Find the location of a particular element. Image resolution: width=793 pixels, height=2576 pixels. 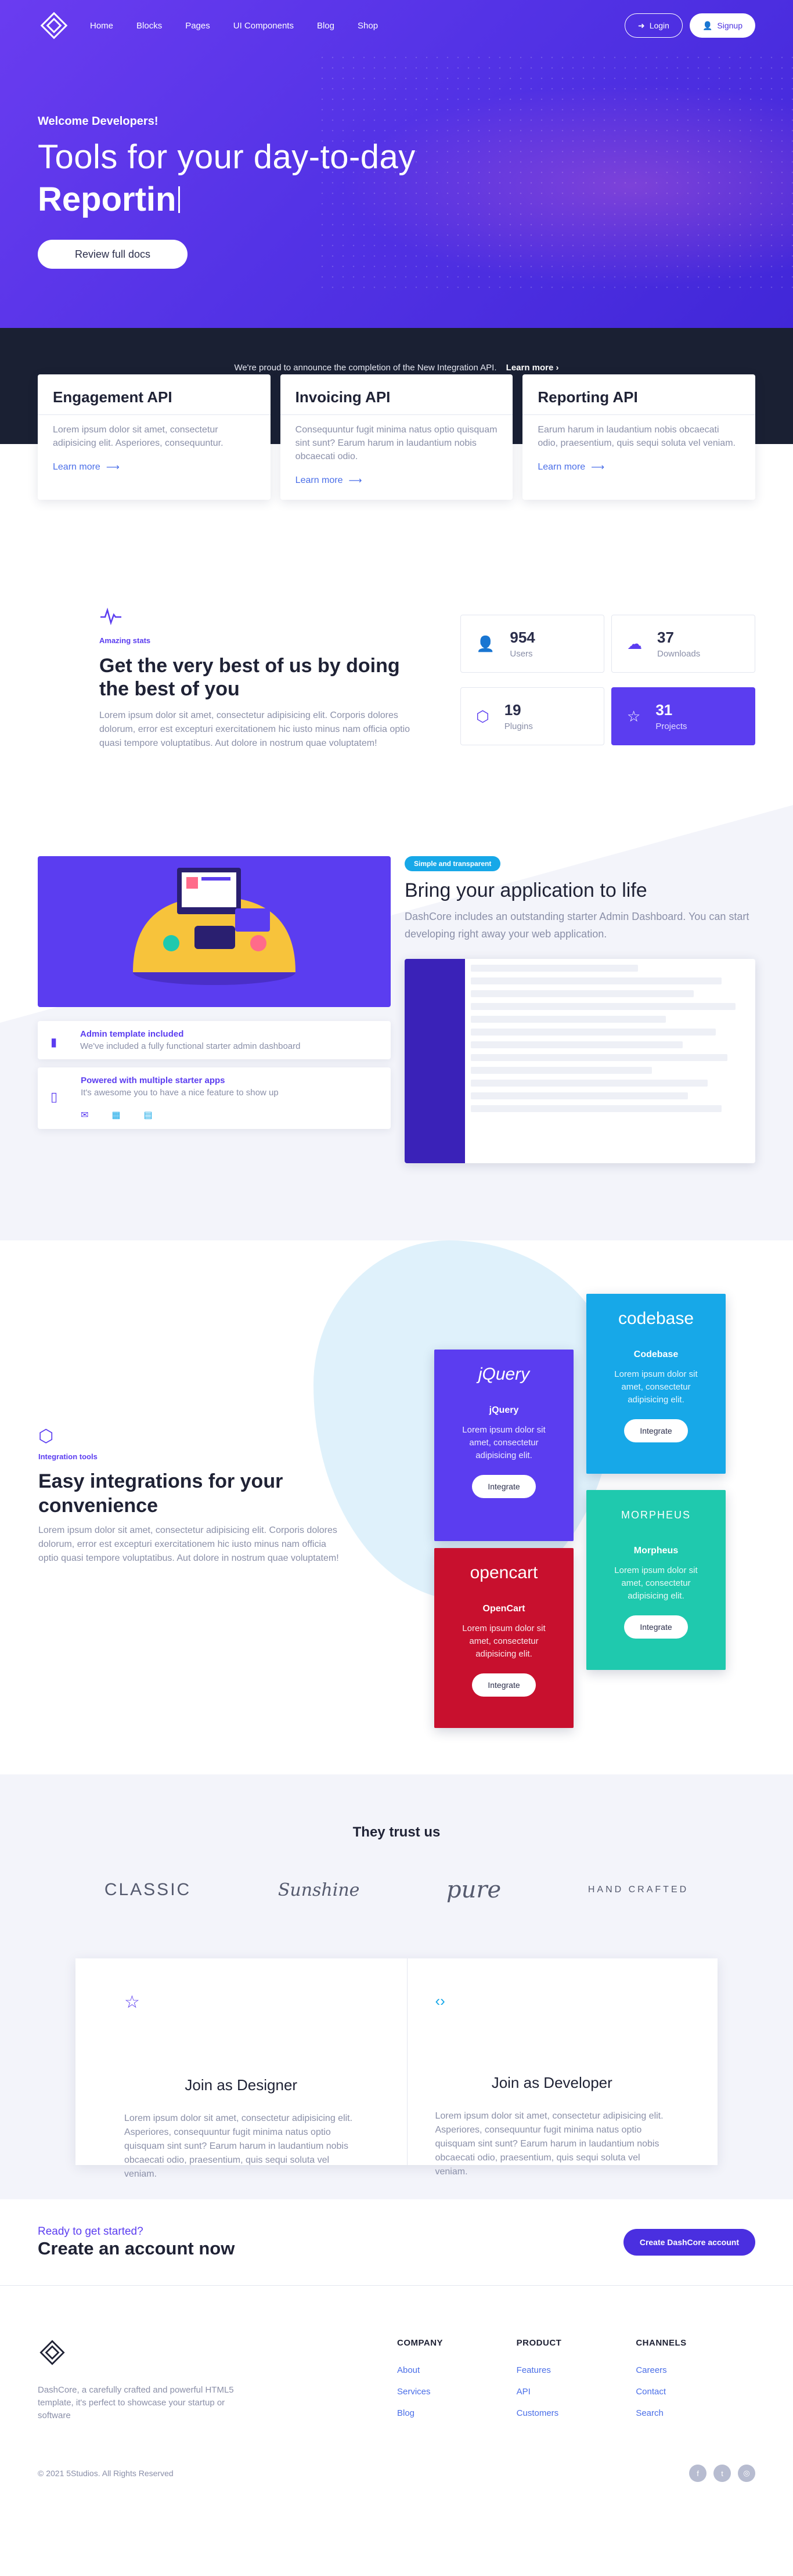

facebook-icon: f is located at coordinates (698, 2473).